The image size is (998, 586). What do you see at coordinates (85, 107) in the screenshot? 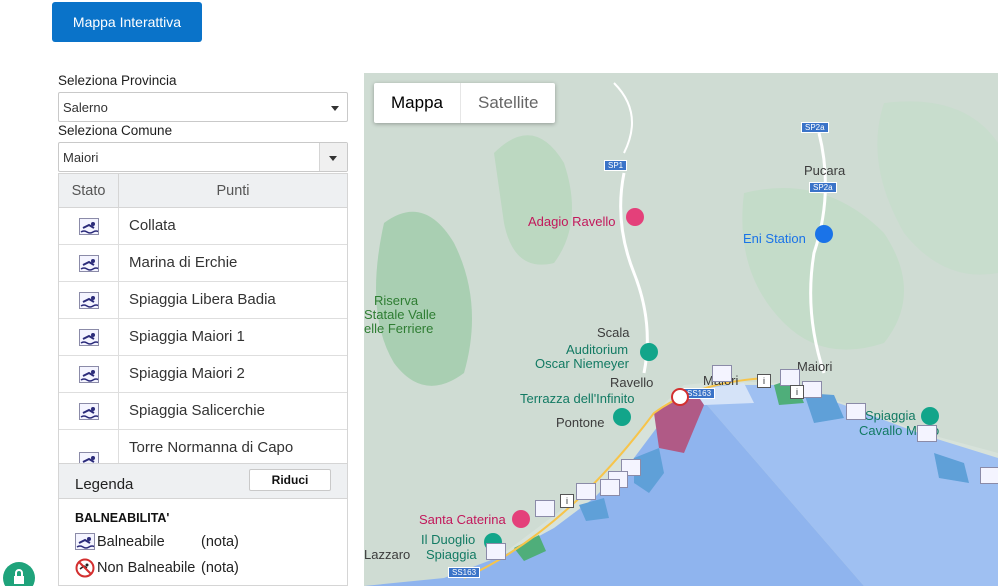
I see `province-selected-value: Salerno` at bounding box center [85, 107].